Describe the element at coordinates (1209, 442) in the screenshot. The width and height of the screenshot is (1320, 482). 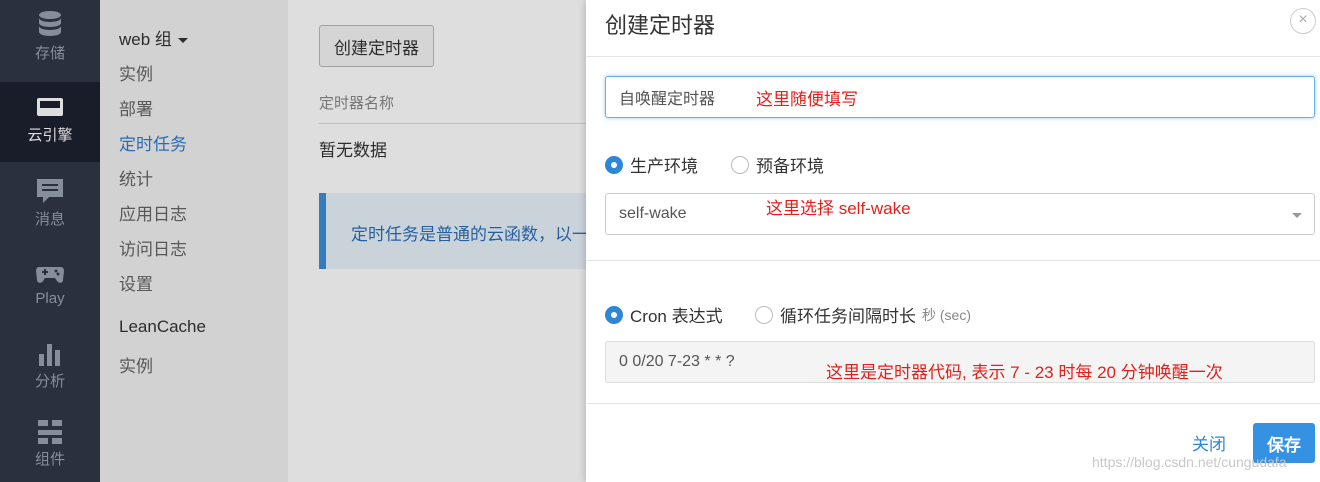
I see `close-button: 关闭` at that location.